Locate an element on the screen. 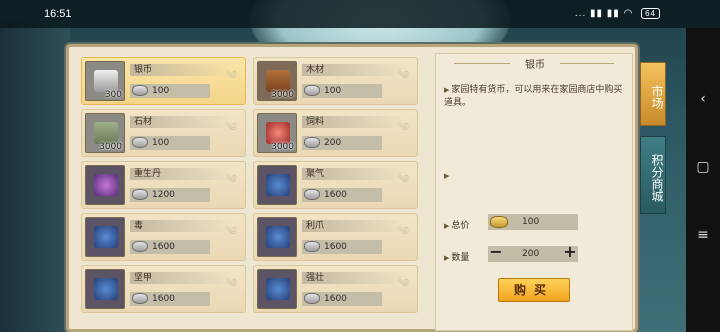 The width and height of the screenshot is (720, 332). wood-logs-icon is located at coordinates (278, 81).